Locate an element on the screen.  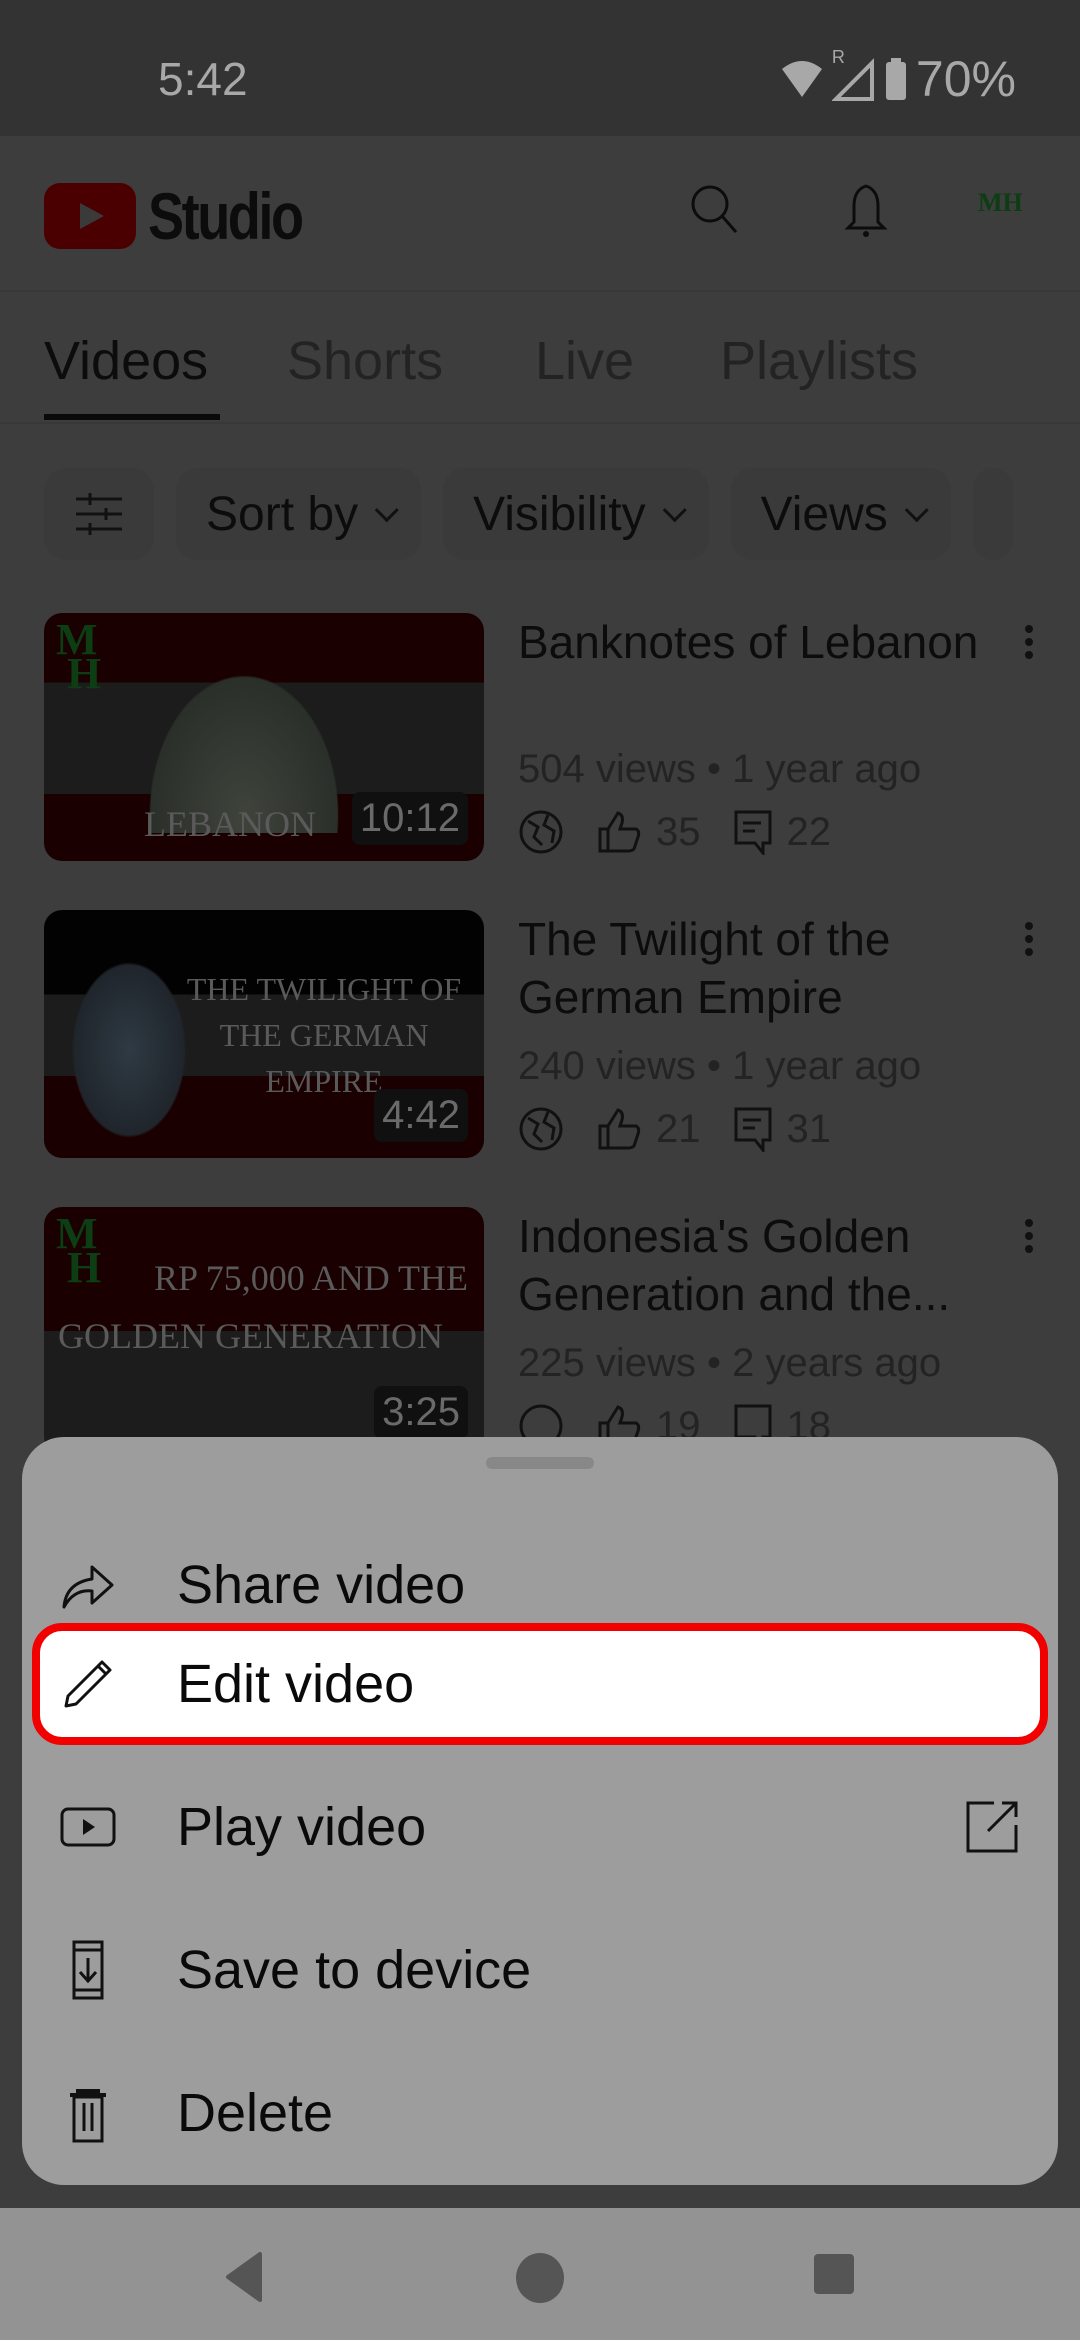
share-icon is located at coordinates (88, 1587).